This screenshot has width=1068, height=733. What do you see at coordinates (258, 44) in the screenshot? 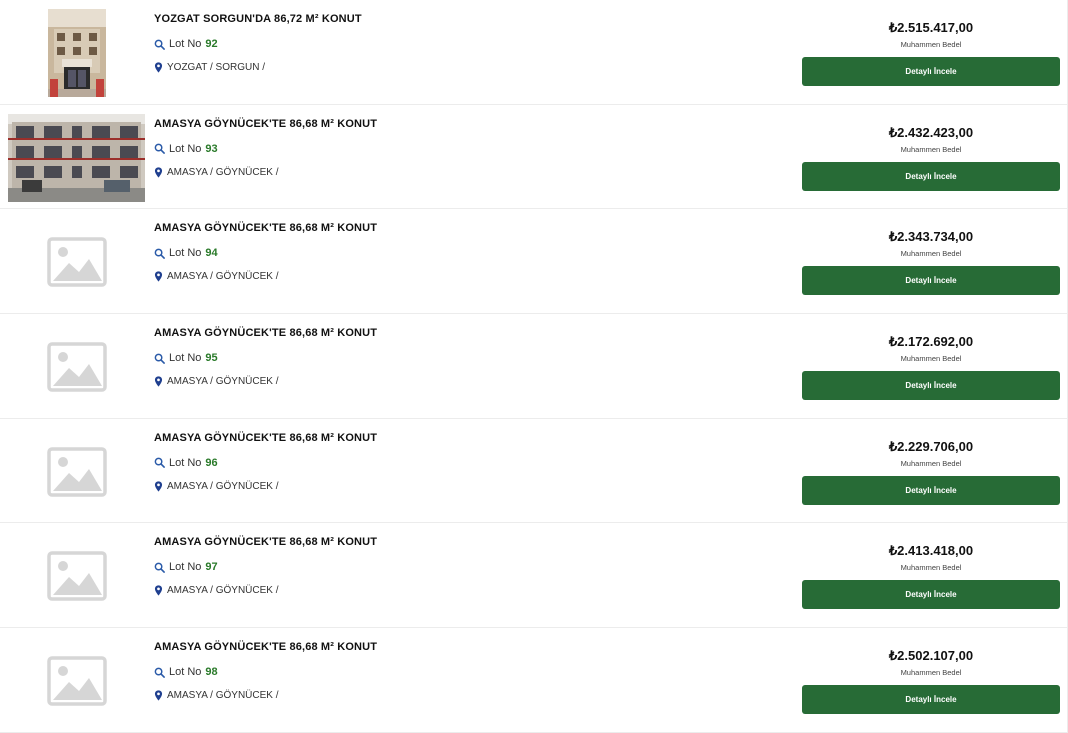
I see `lot-row: Lot No 92` at bounding box center [258, 44].